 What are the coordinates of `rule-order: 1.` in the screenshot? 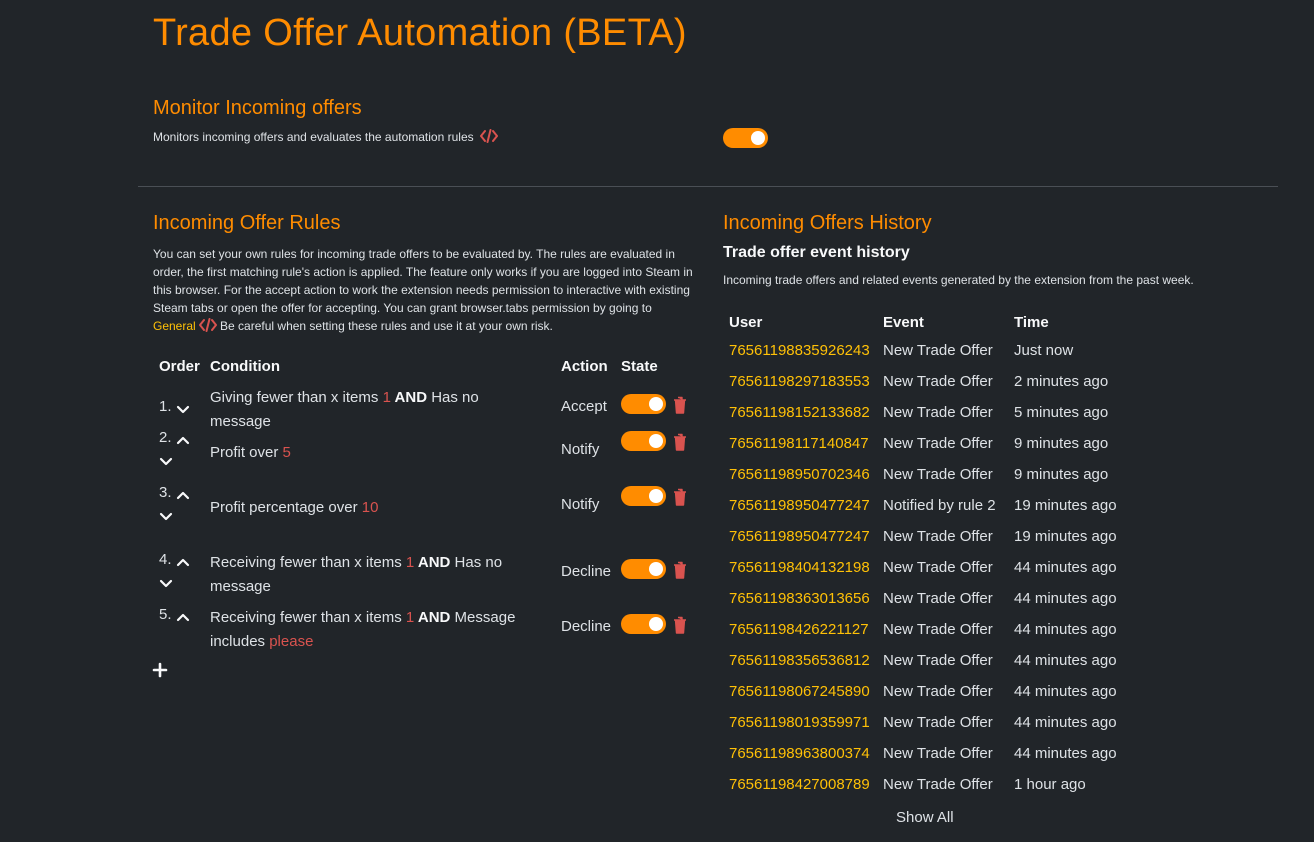 It's located at (181, 408).